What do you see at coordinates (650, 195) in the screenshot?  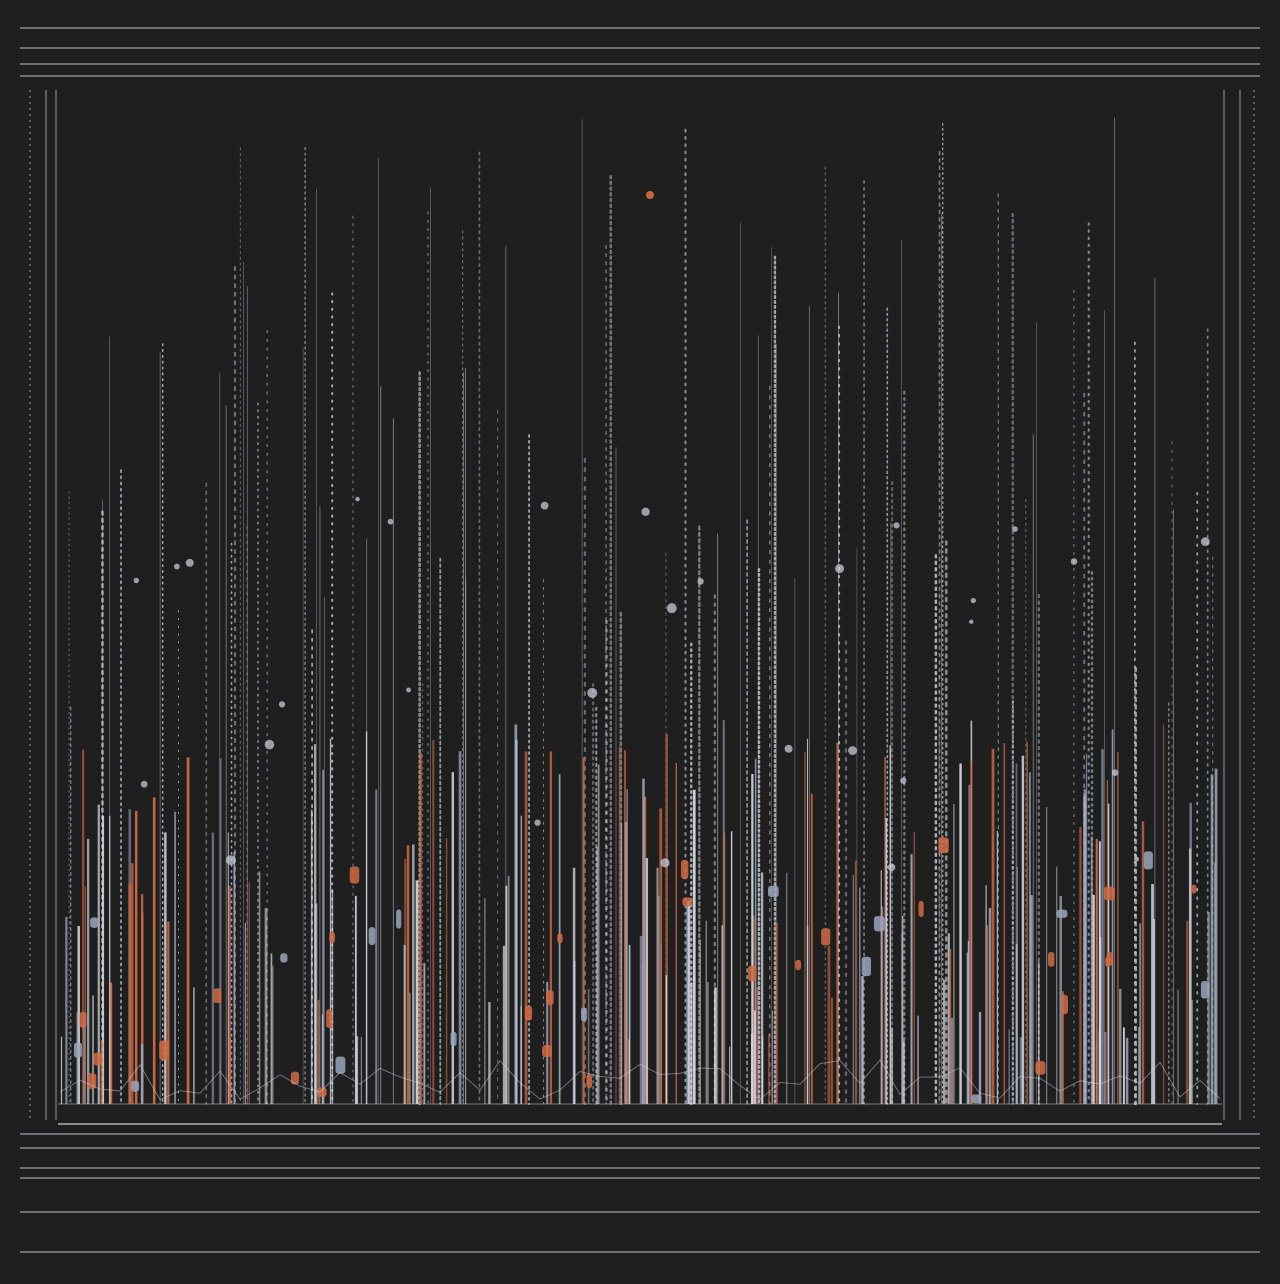 I see `highlight-dot` at bounding box center [650, 195].